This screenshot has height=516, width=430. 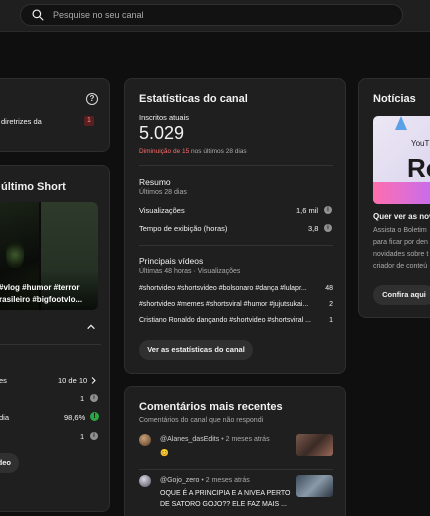 I want to click on stat-value-3: 98,6%, so click(x=75, y=417).